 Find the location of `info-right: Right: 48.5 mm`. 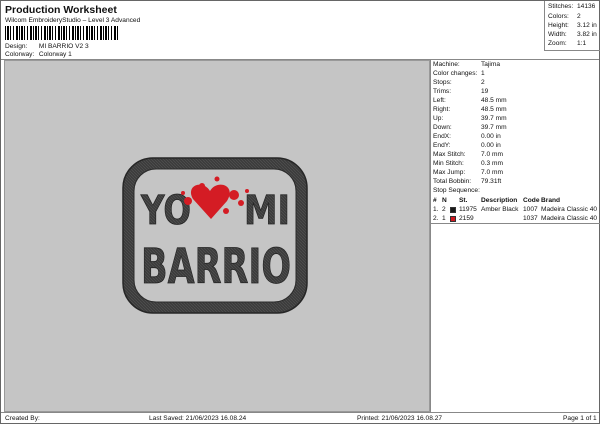

info-right: Right: 48.5 mm is located at coordinates (470, 109).